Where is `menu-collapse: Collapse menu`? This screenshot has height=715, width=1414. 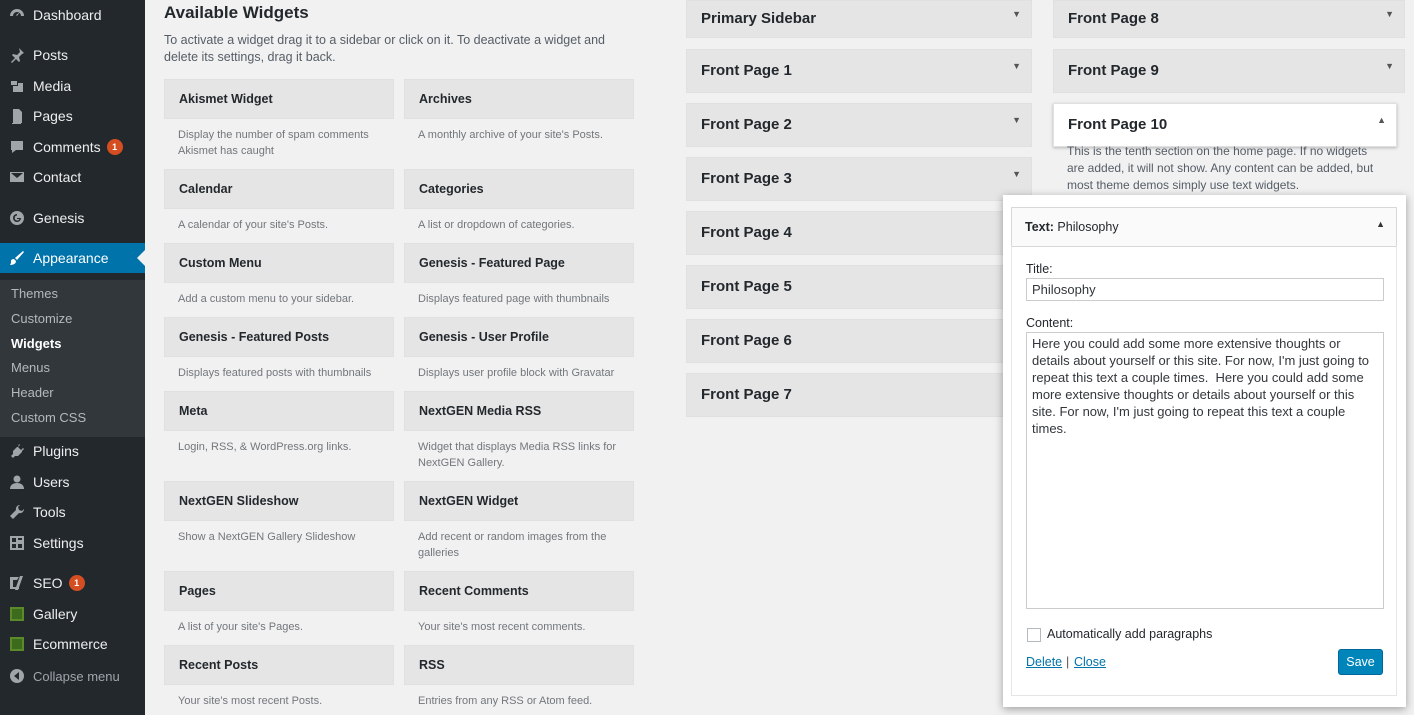
menu-collapse: Collapse menu is located at coordinates (72, 676).